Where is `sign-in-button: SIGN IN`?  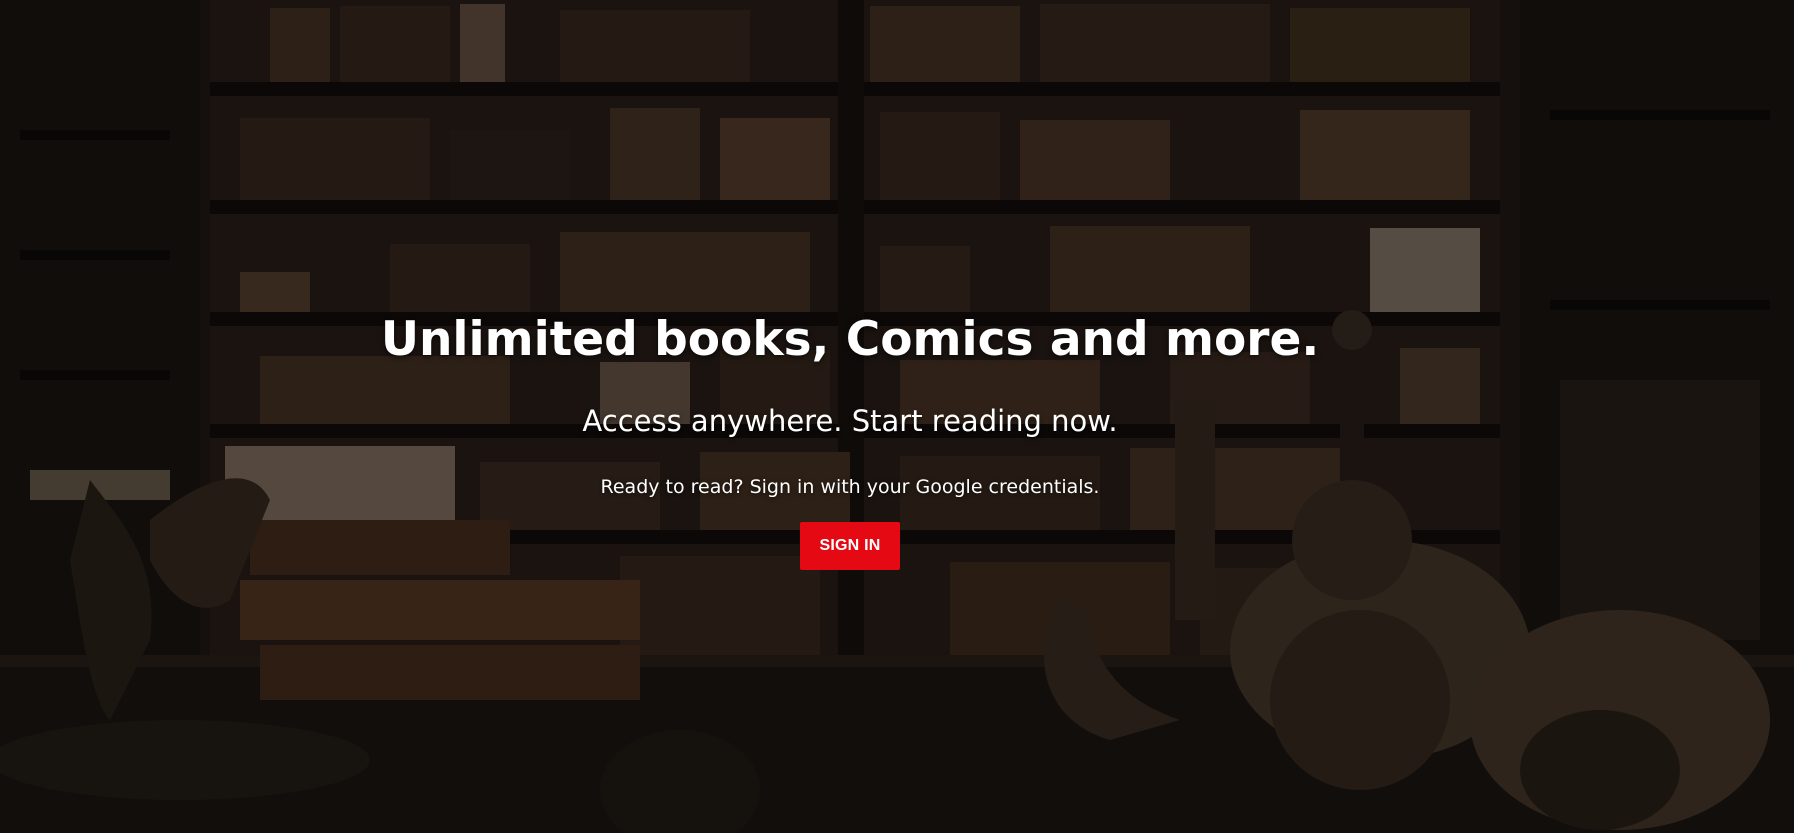
sign-in-button: SIGN IN is located at coordinates (850, 546).